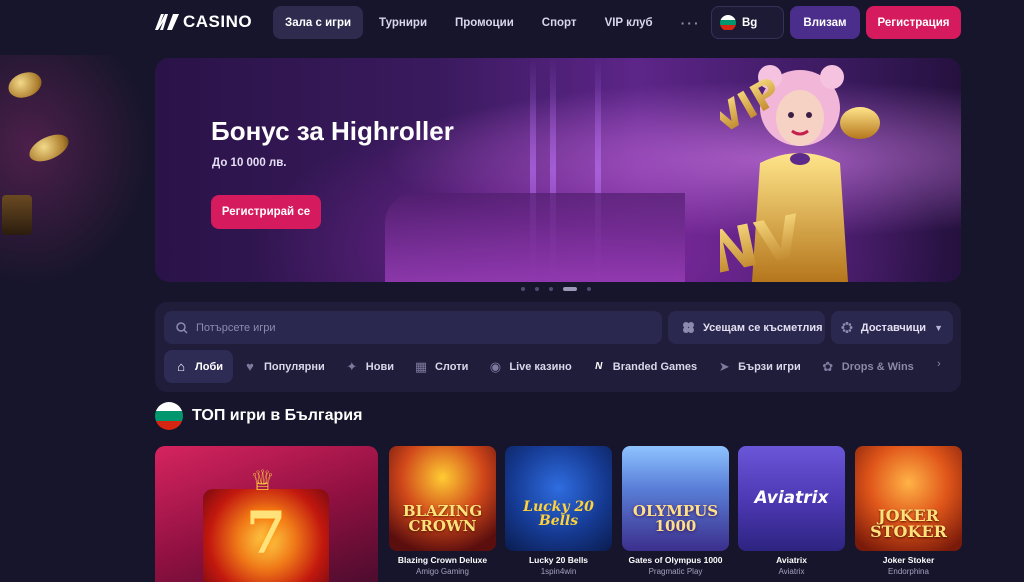  Describe the element at coordinates (209, 366) in the screenshot. I see `tab-label: Лоби` at that location.